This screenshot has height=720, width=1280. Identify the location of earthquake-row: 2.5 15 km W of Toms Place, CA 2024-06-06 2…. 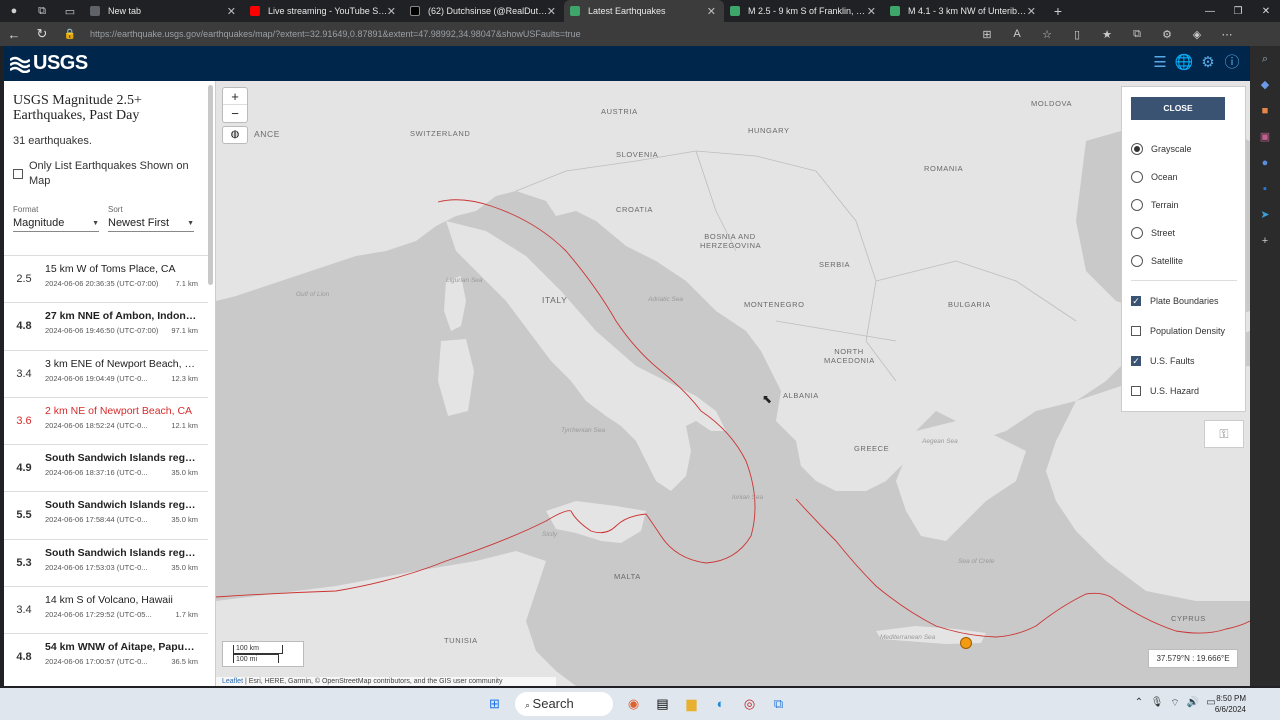
(106, 278).